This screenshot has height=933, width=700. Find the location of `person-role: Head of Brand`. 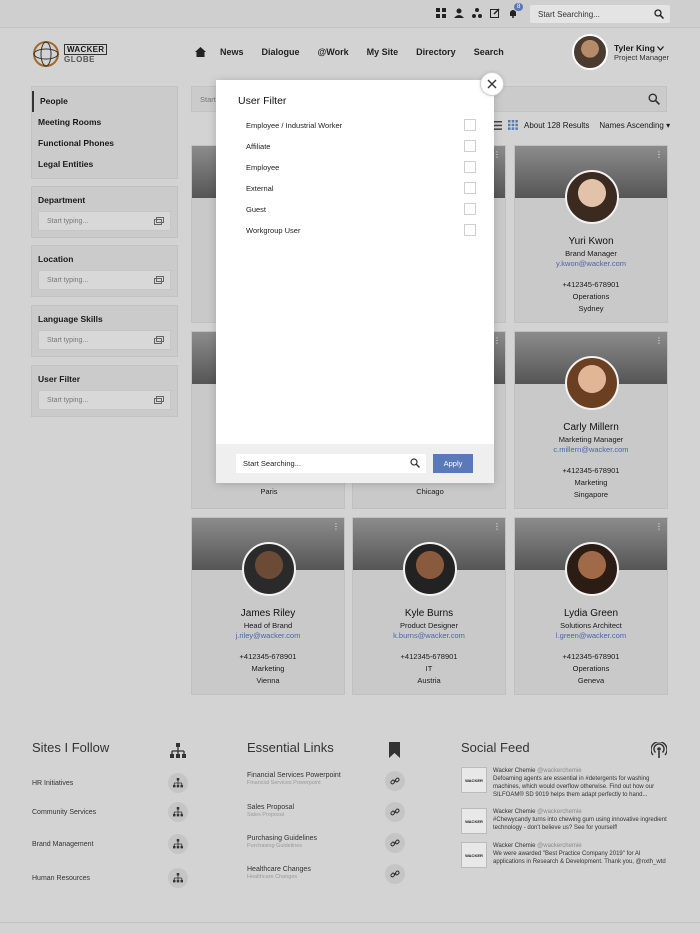

person-role: Head of Brand is located at coordinates (268, 625).